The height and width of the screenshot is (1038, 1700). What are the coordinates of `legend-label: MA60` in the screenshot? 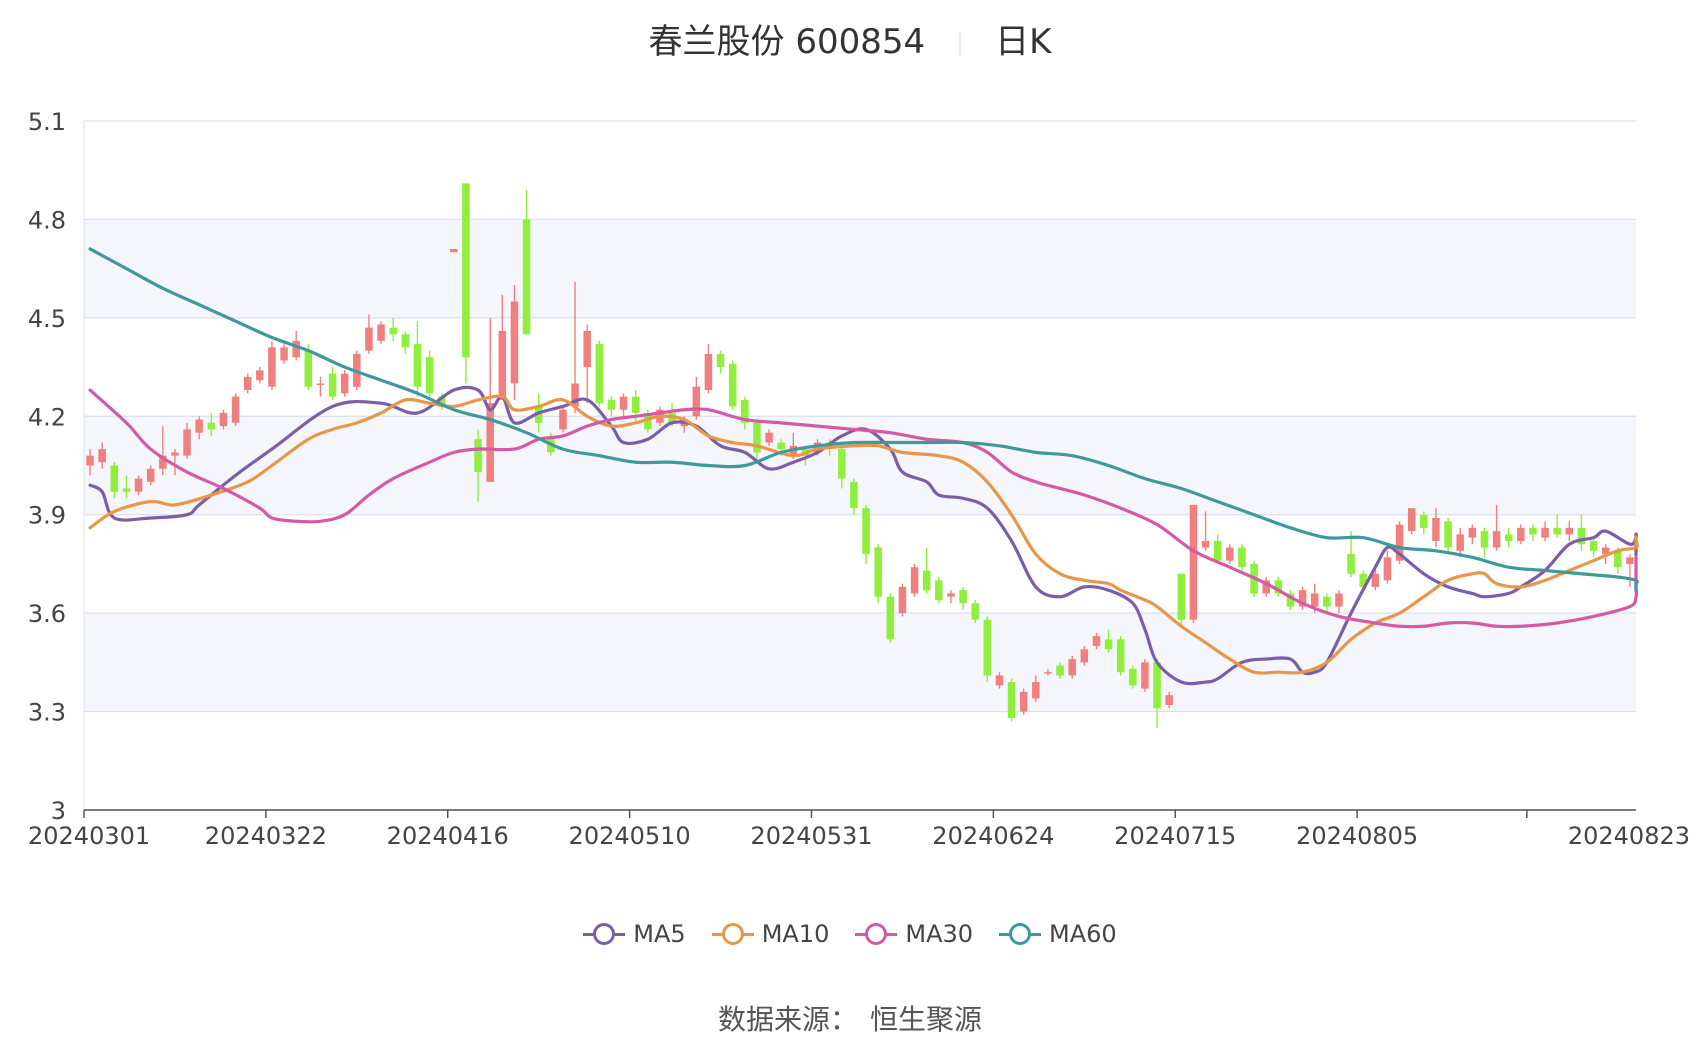 It's located at (1083, 934).